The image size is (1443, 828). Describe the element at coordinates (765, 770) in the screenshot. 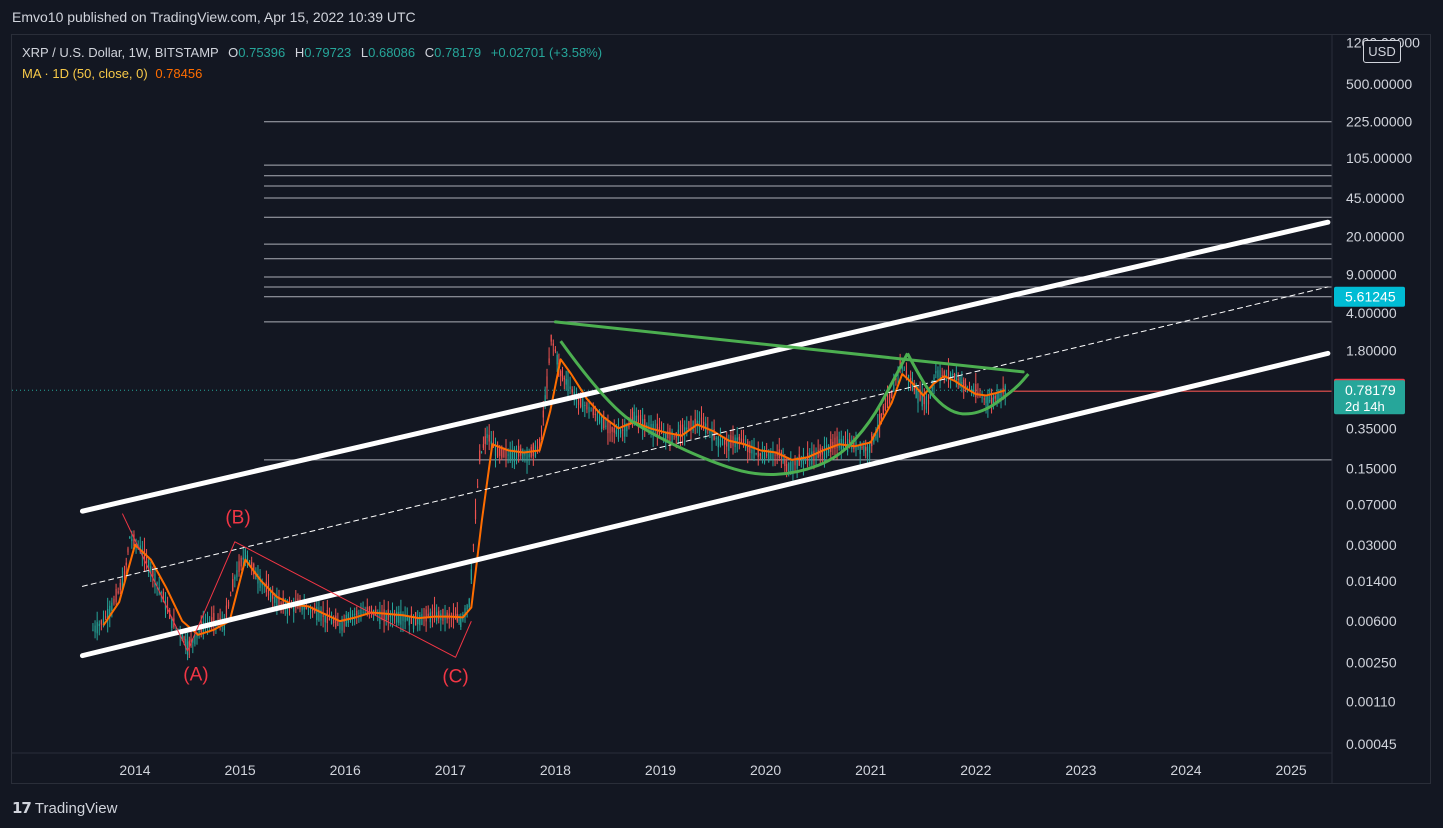

I see `time-tick-label: 2020` at that location.